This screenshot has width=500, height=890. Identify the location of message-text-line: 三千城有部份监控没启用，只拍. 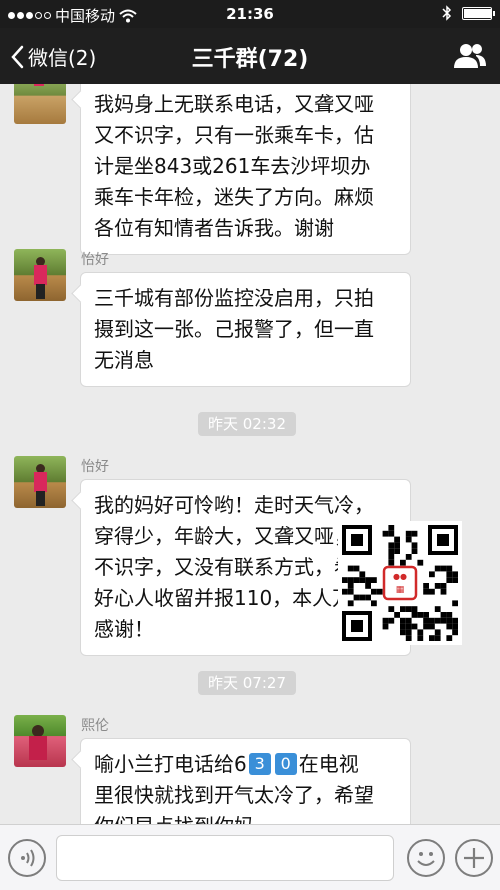
(234, 298).